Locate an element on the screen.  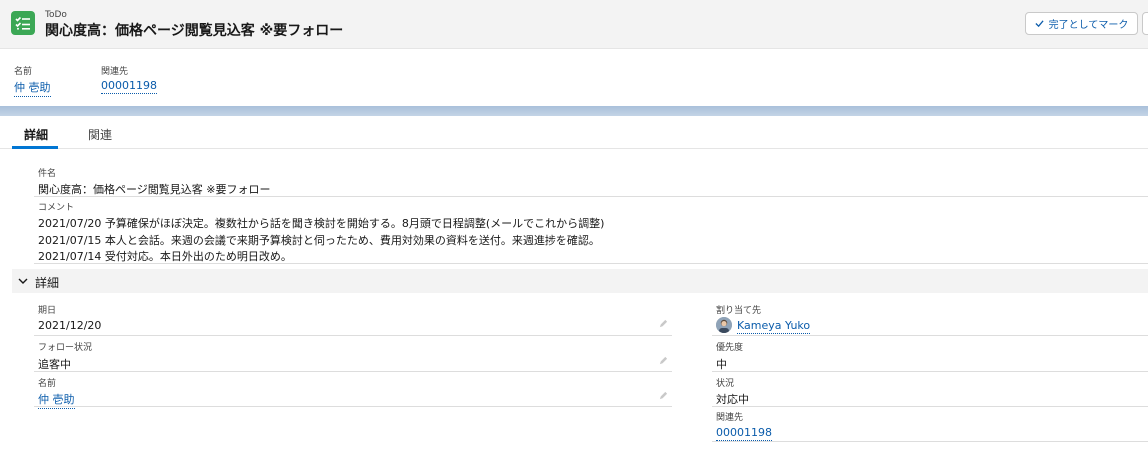
comment-line: 2021/07/14 受付対応。本日外出のため明日改め。 is located at coordinates (165, 256).